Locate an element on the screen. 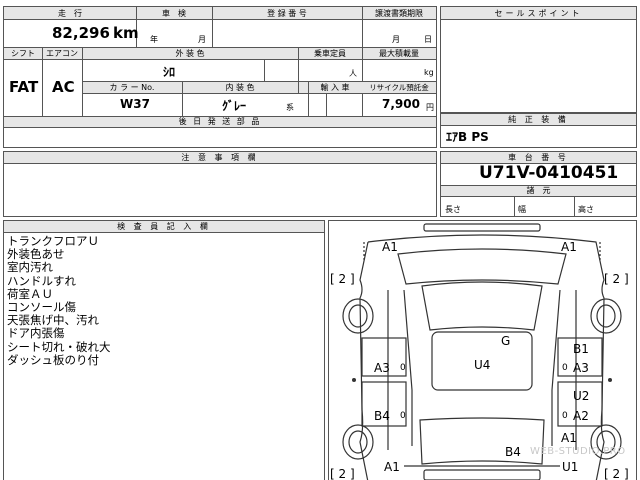 This screenshot has width=640, height=480. windshield-shape is located at coordinates (482, 306).